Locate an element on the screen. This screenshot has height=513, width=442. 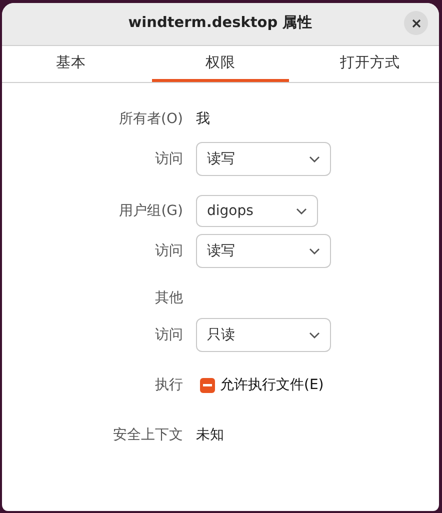
field-label: 安全上下文 is located at coordinates (147, 435).